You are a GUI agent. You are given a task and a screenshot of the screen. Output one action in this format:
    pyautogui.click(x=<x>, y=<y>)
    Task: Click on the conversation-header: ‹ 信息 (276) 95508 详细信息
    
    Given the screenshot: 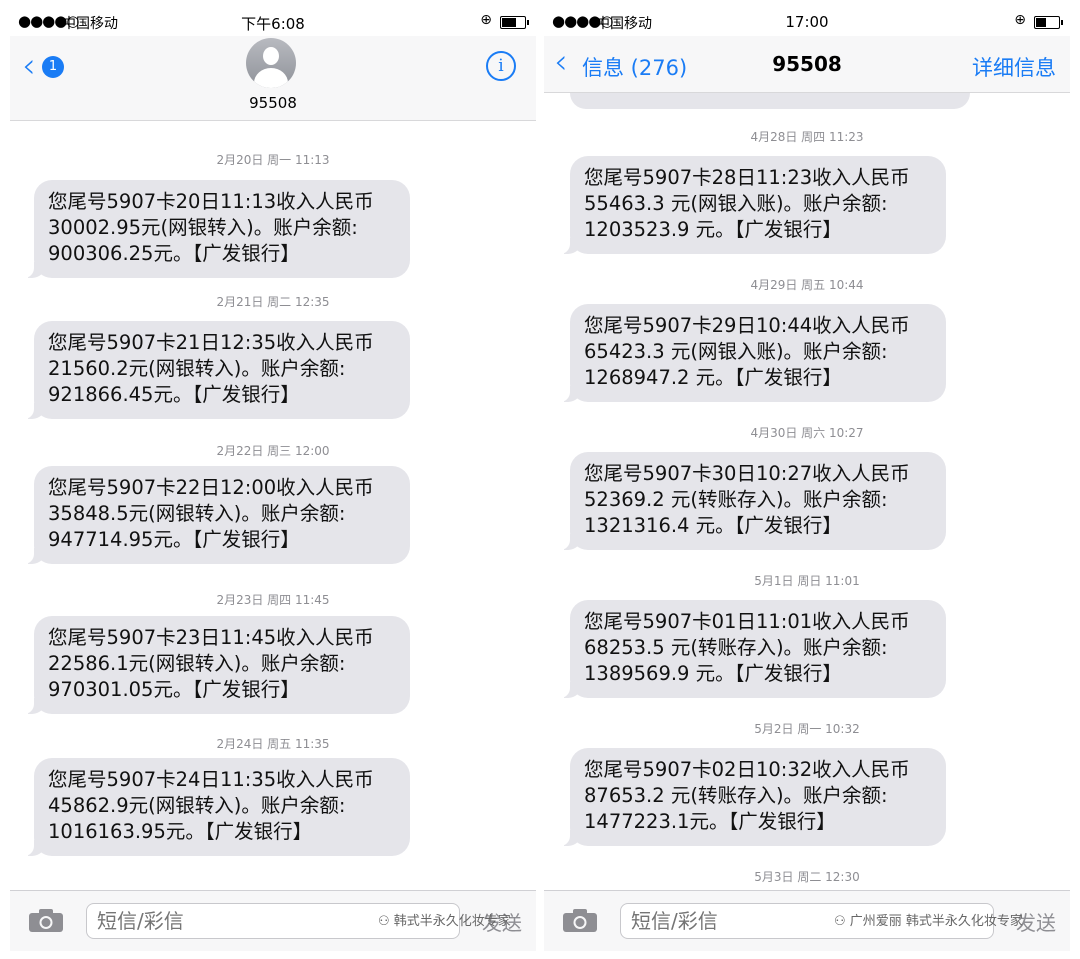 What is the action you would take?
    pyautogui.click(x=807, y=64)
    